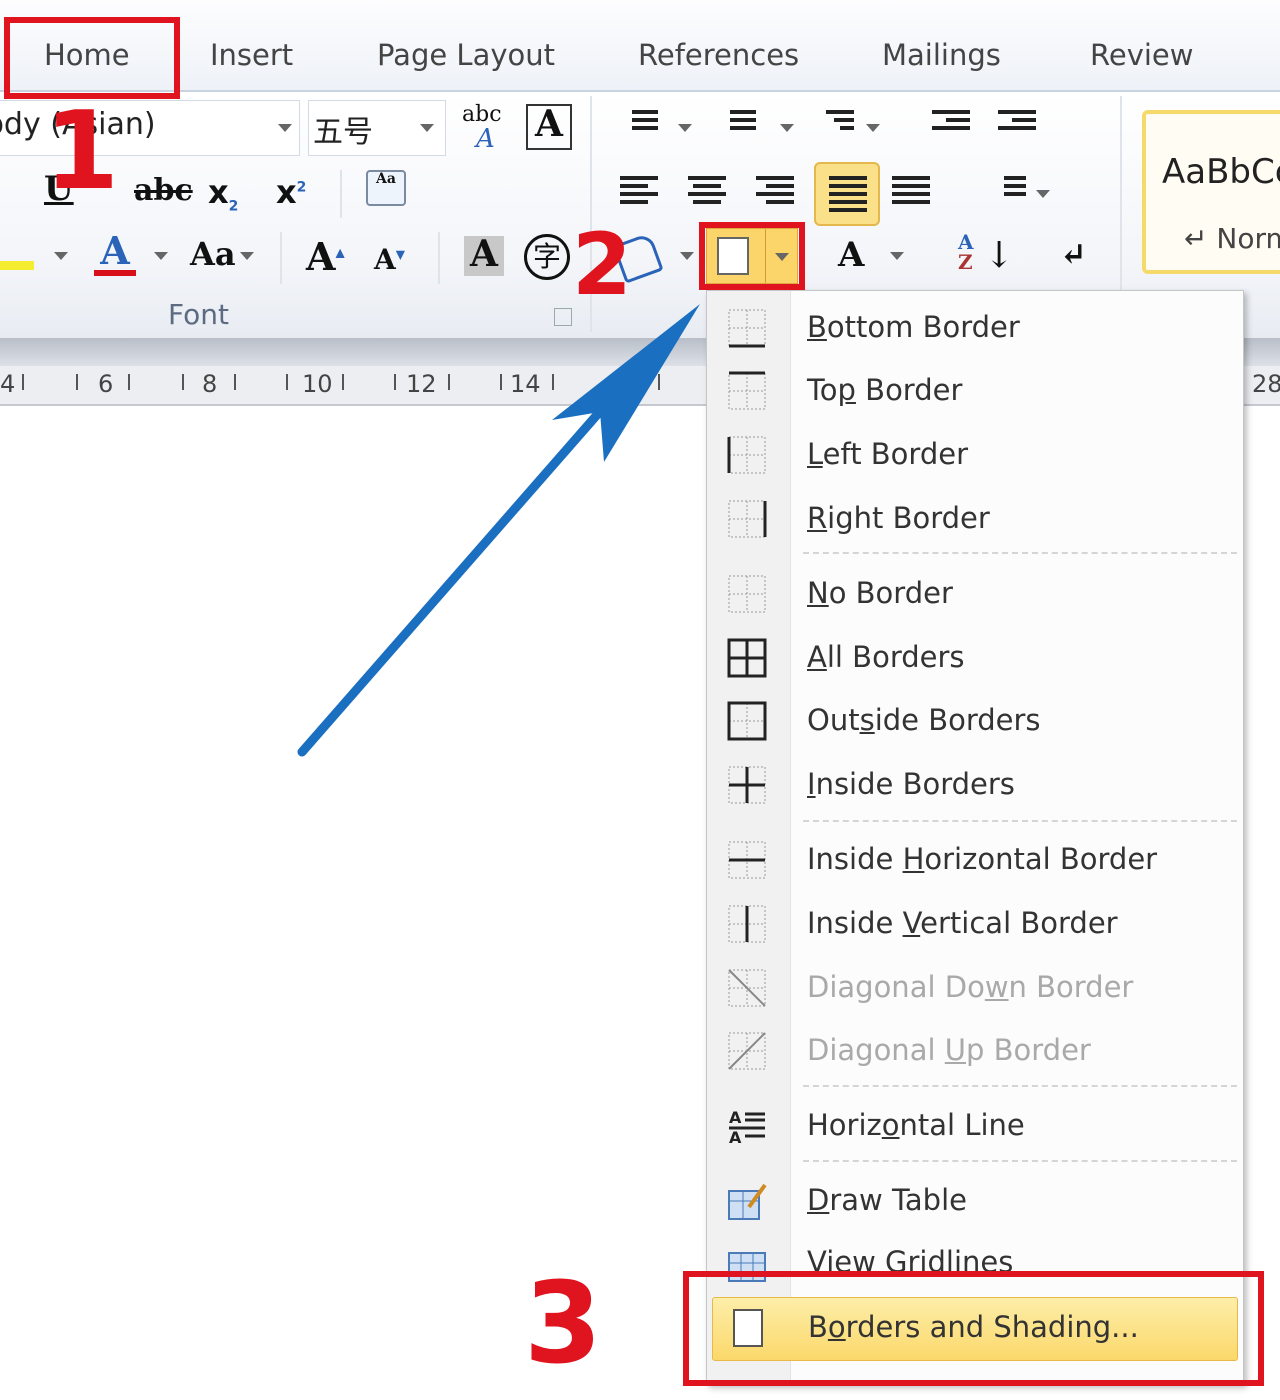 This screenshot has height=1400, width=1280. I want to click on annotation-arrow, so click(498, 530).